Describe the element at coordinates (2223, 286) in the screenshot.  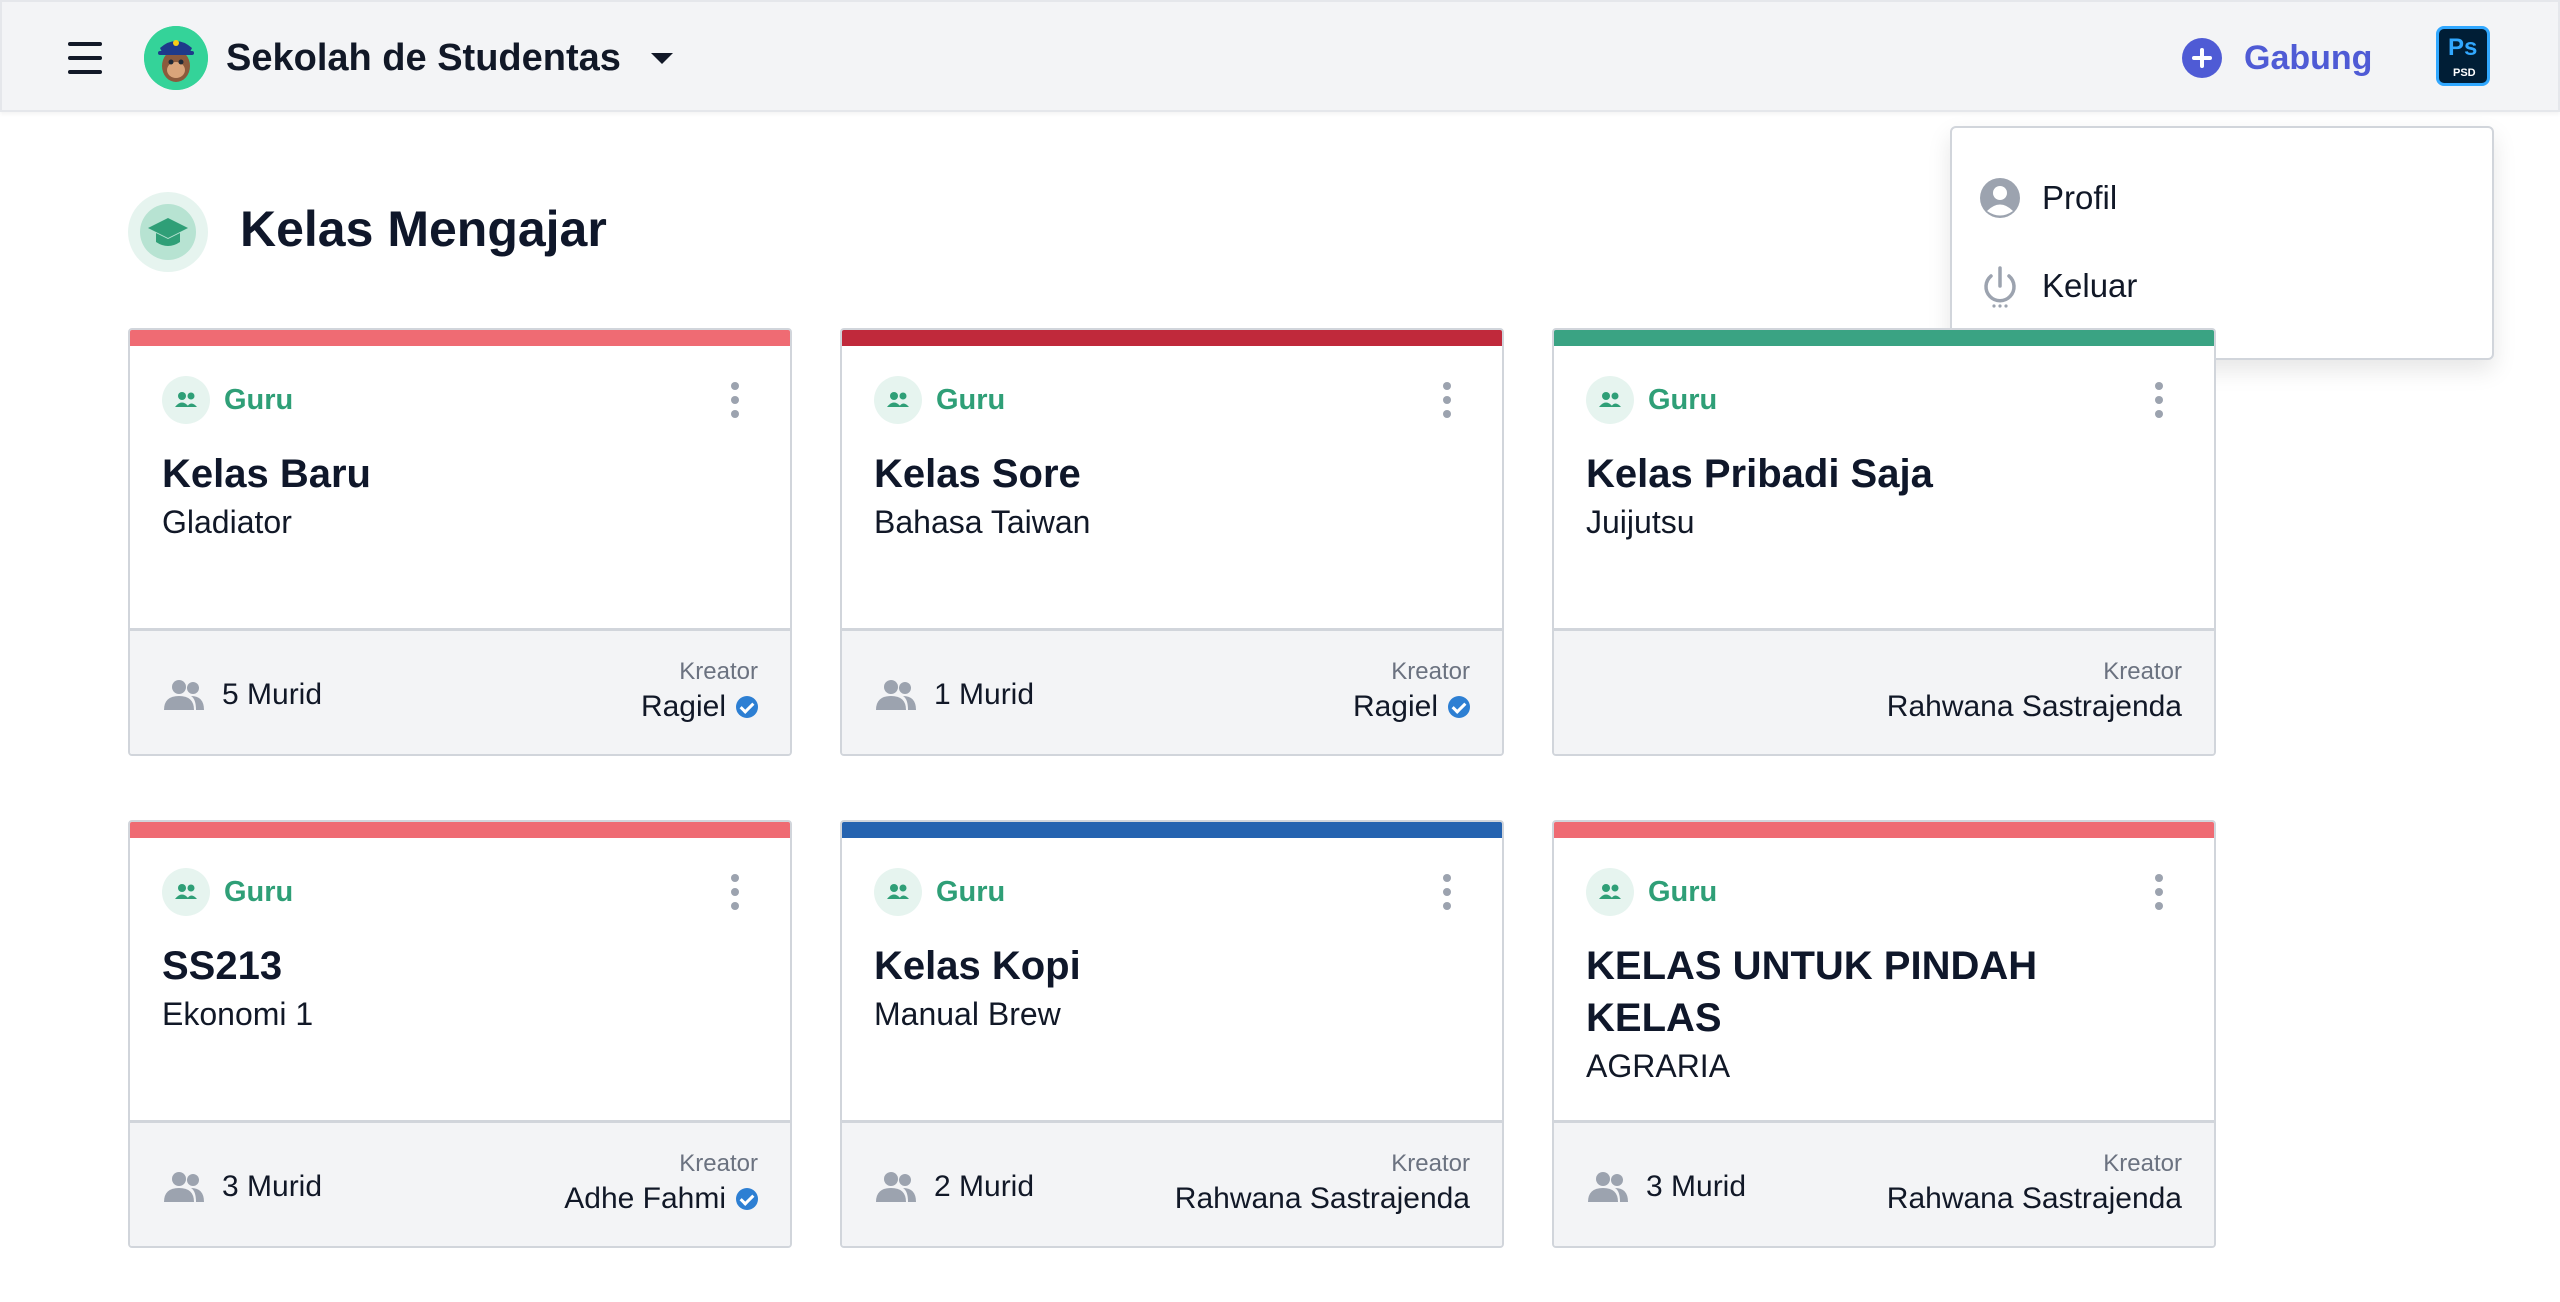
I see `menu-item-keluar: Keluar` at that location.